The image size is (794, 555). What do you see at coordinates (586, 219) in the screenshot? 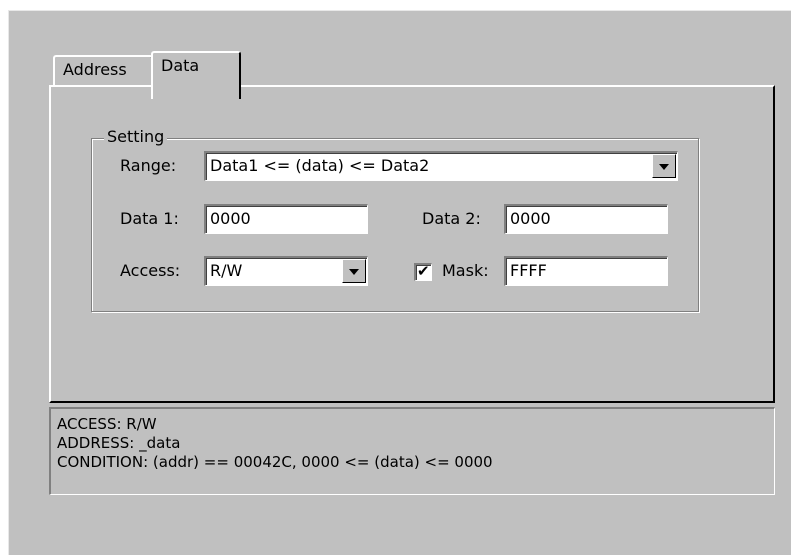
I see `data2-input: 0000` at bounding box center [586, 219].